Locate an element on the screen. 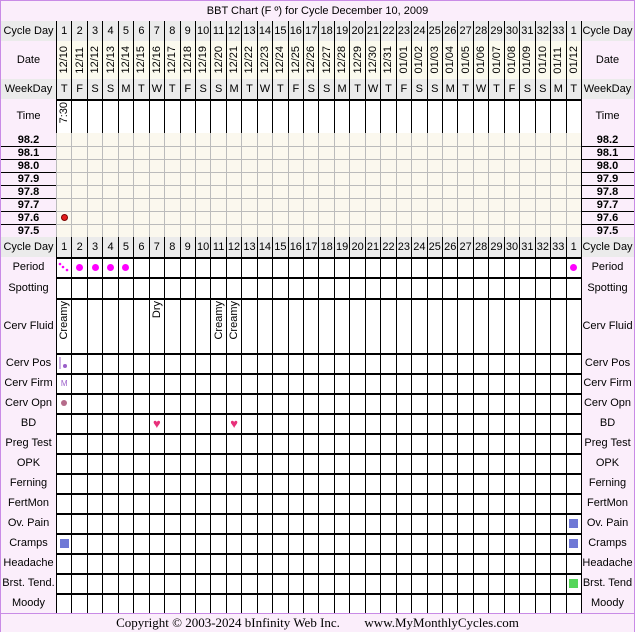 This screenshot has height=632, width=635. cerv-pos-cell is located at coordinates (356, 363).